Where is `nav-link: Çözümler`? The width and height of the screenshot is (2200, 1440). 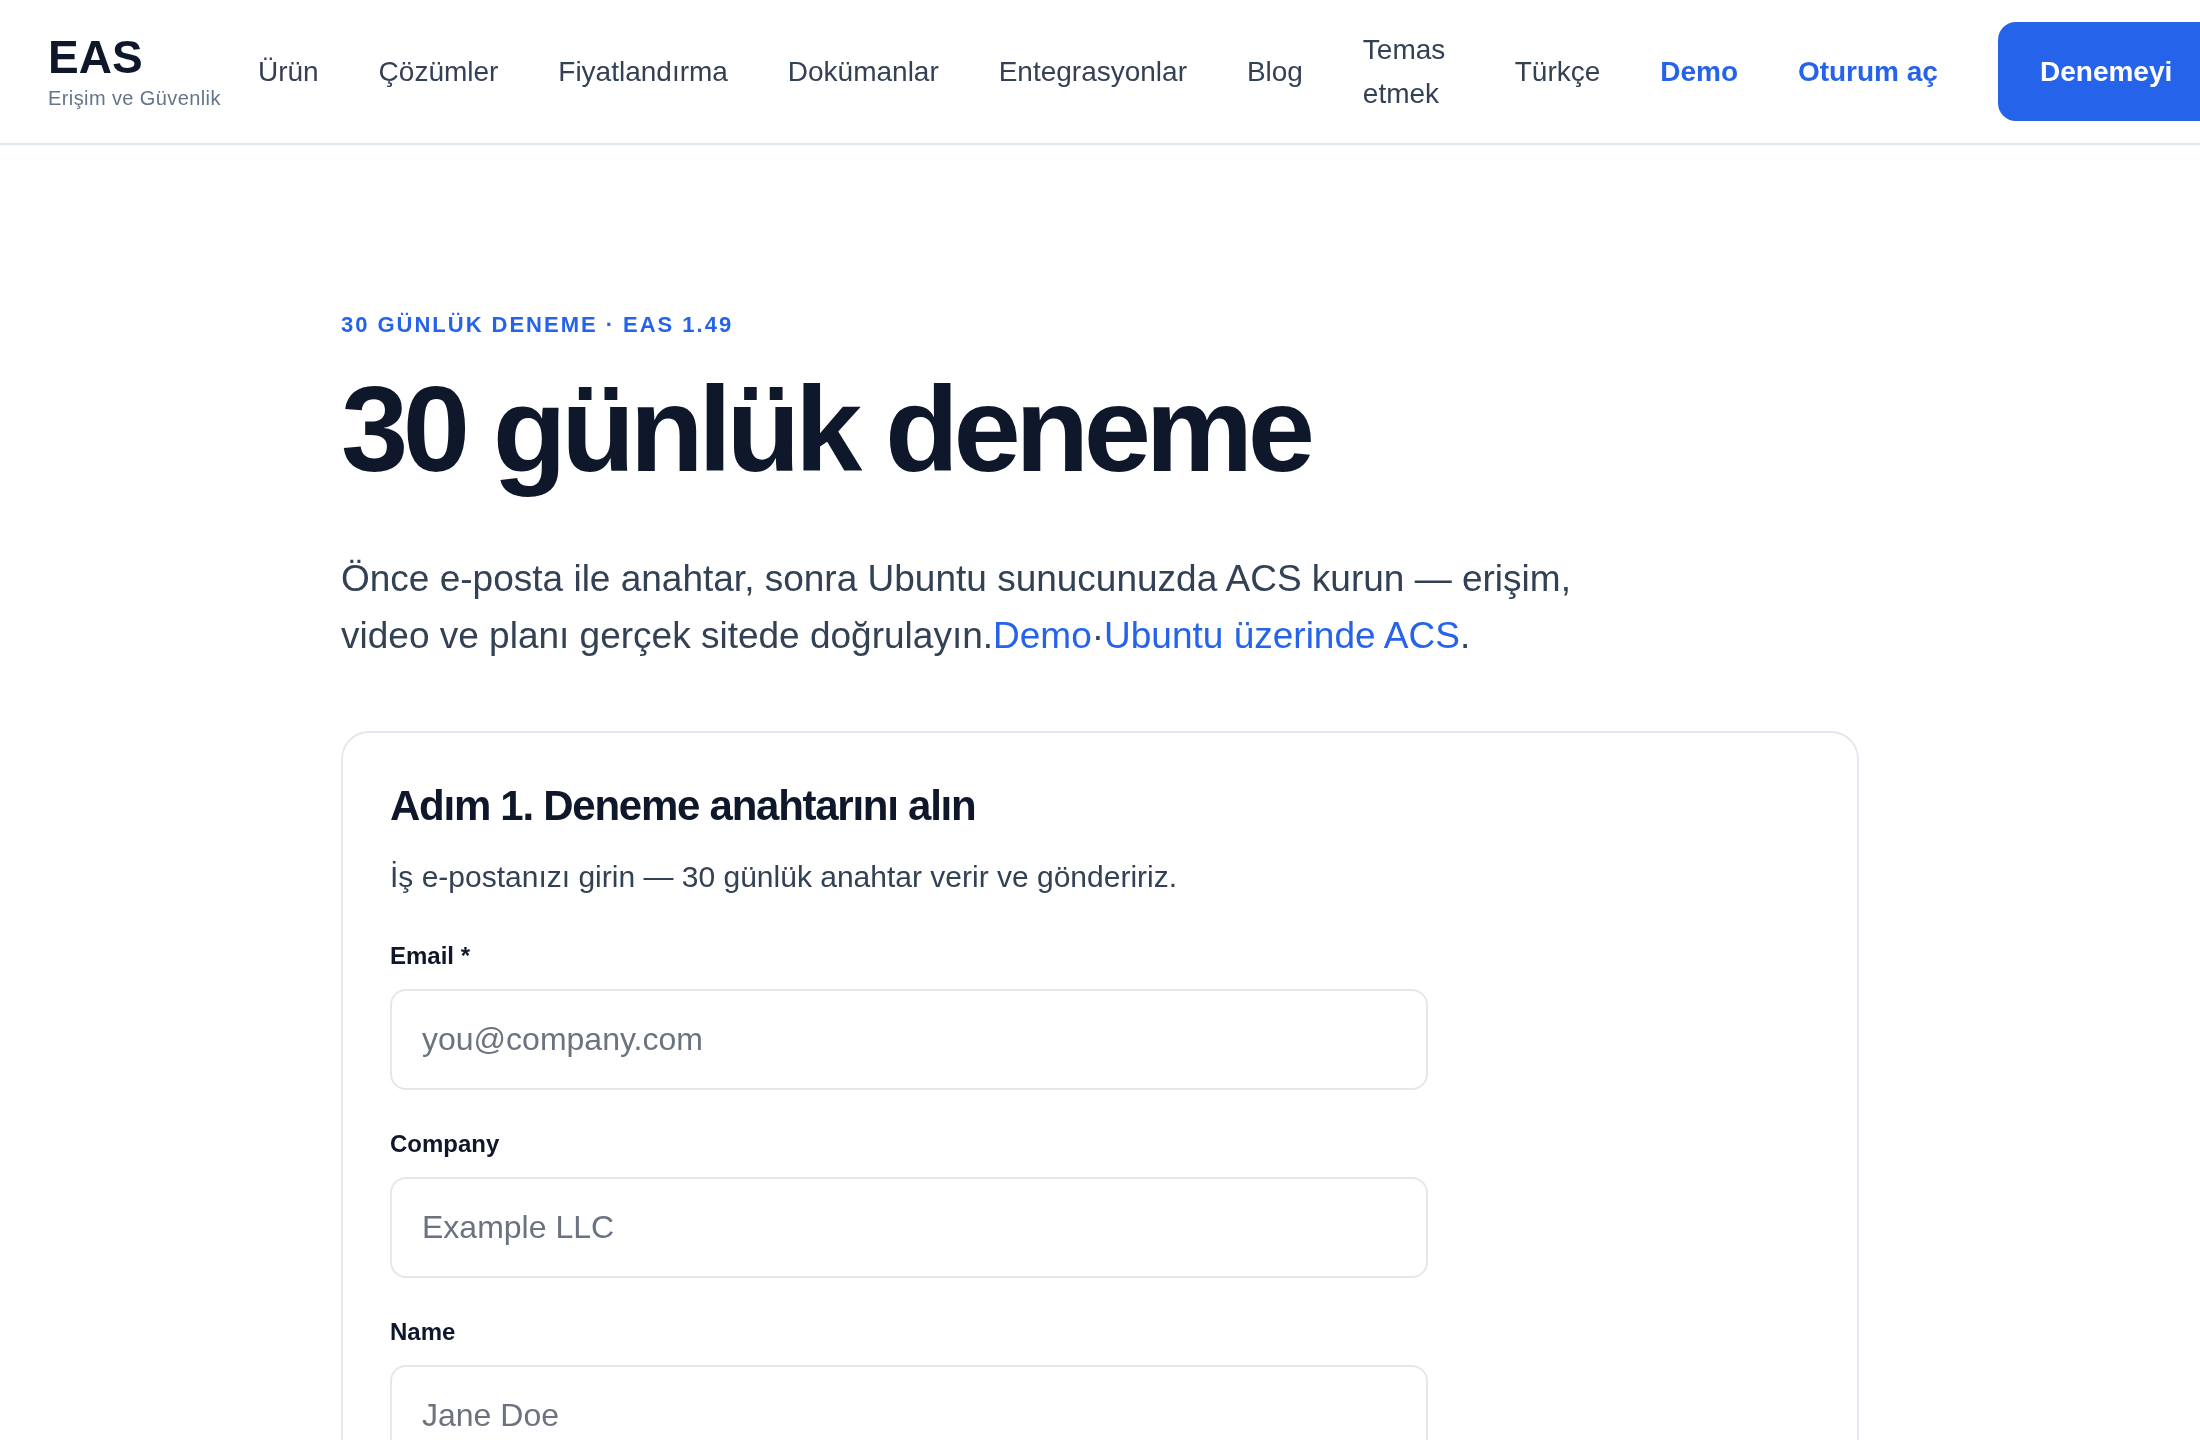 nav-link: Çözümler is located at coordinates (438, 71).